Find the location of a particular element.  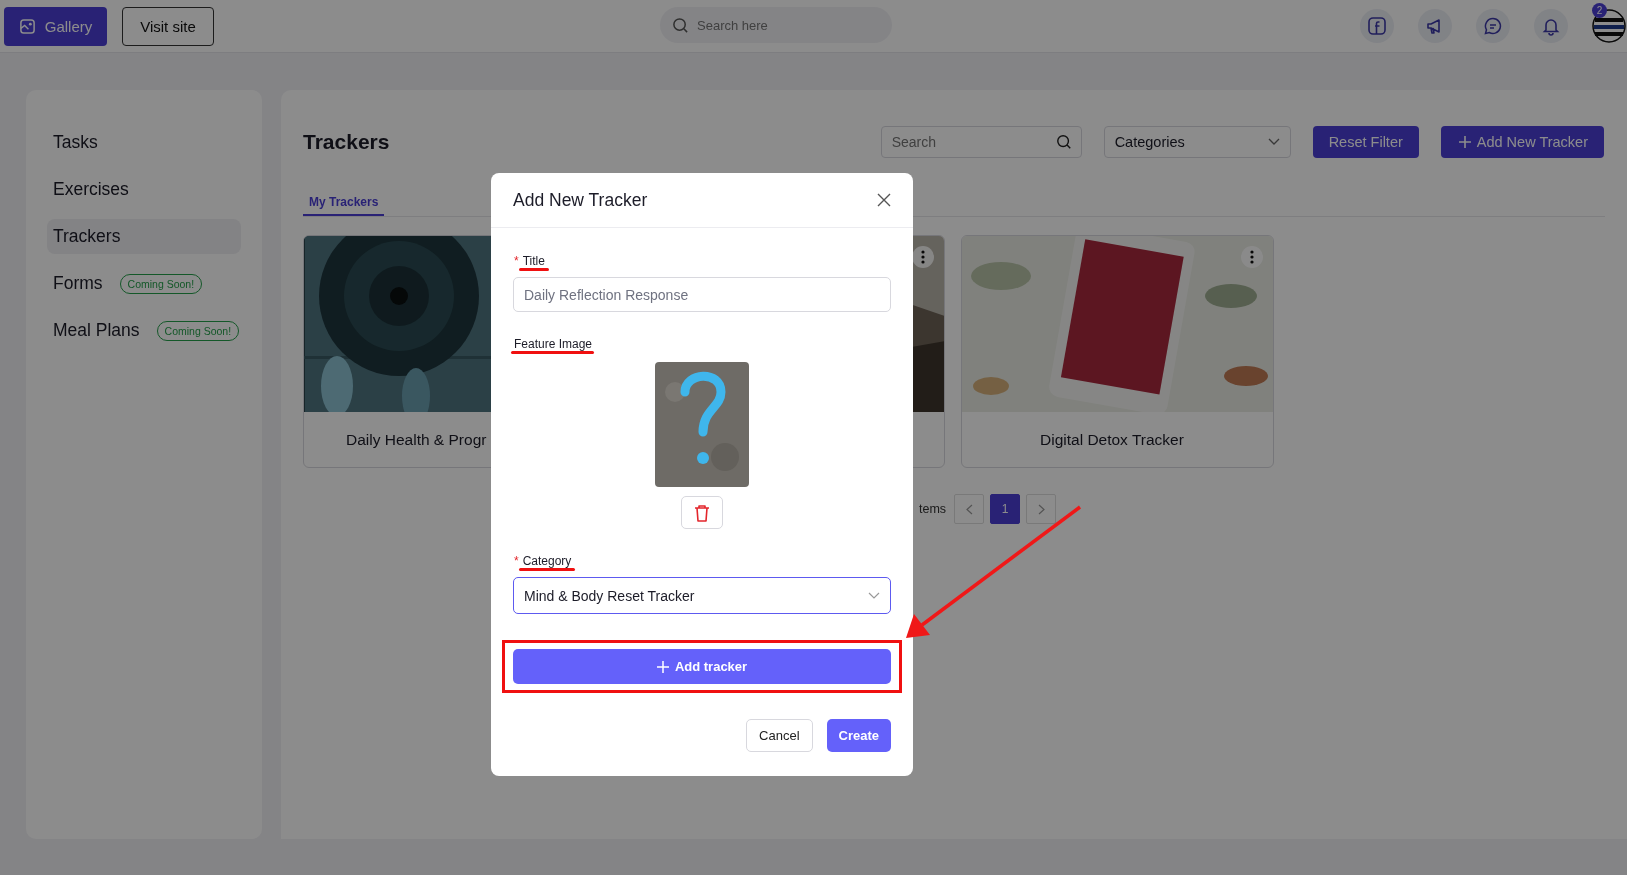

search-field: Search here is located at coordinates (776, 25).